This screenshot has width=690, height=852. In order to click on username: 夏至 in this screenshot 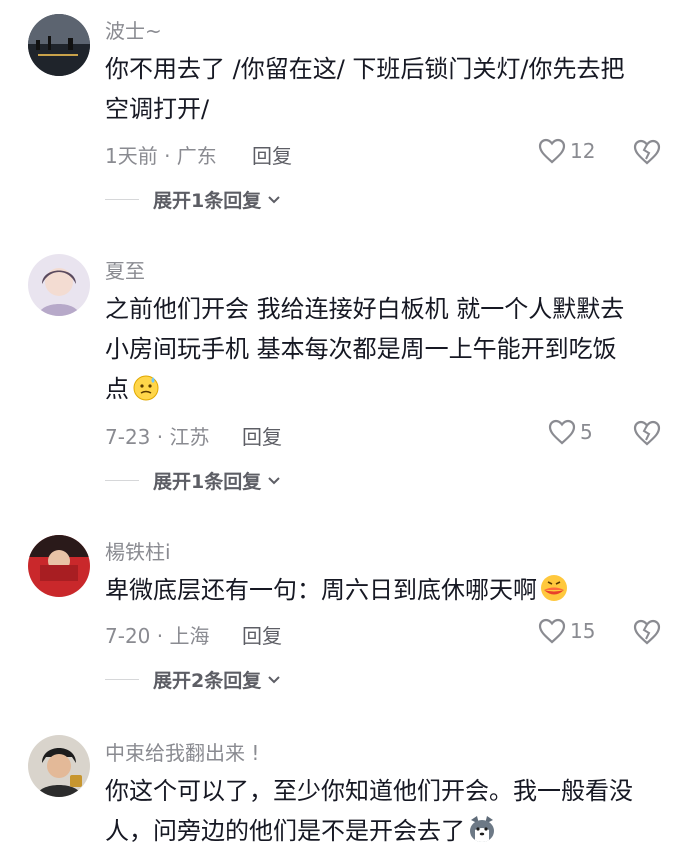, I will do `click(125, 269)`.